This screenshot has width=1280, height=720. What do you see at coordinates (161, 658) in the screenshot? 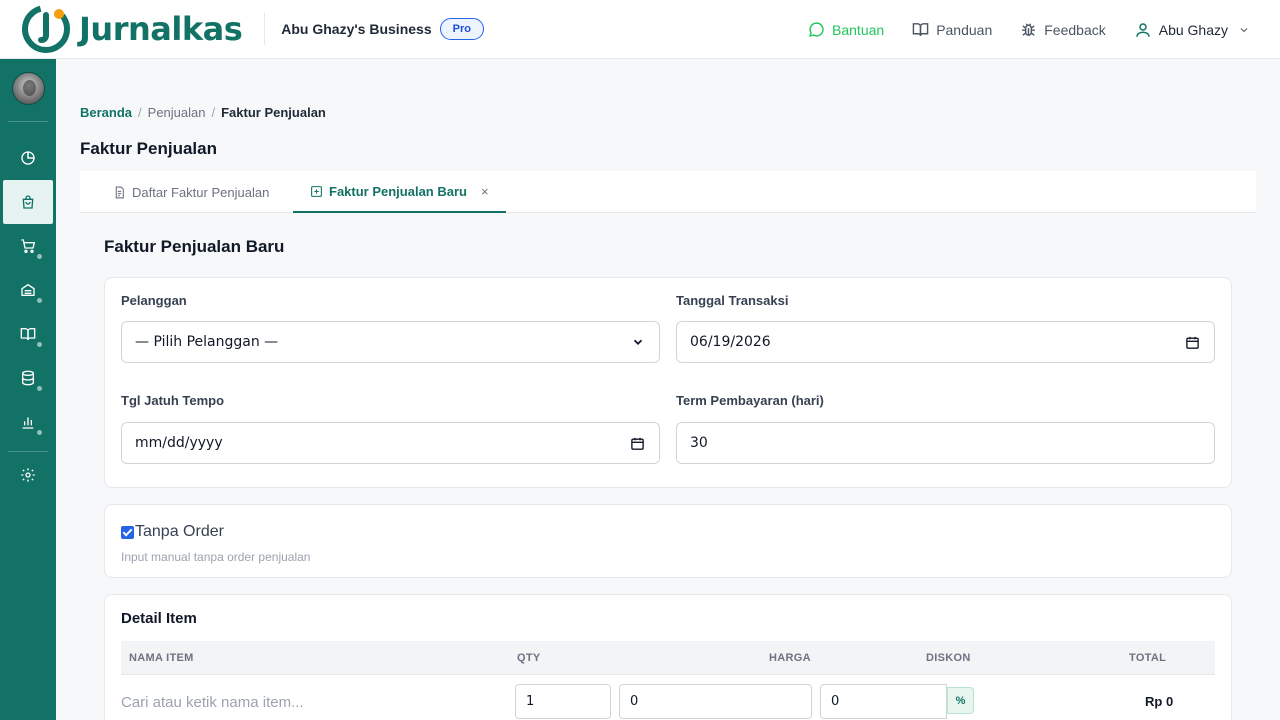
I see `column-header: NAMA ITEM` at bounding box center [161, 658].